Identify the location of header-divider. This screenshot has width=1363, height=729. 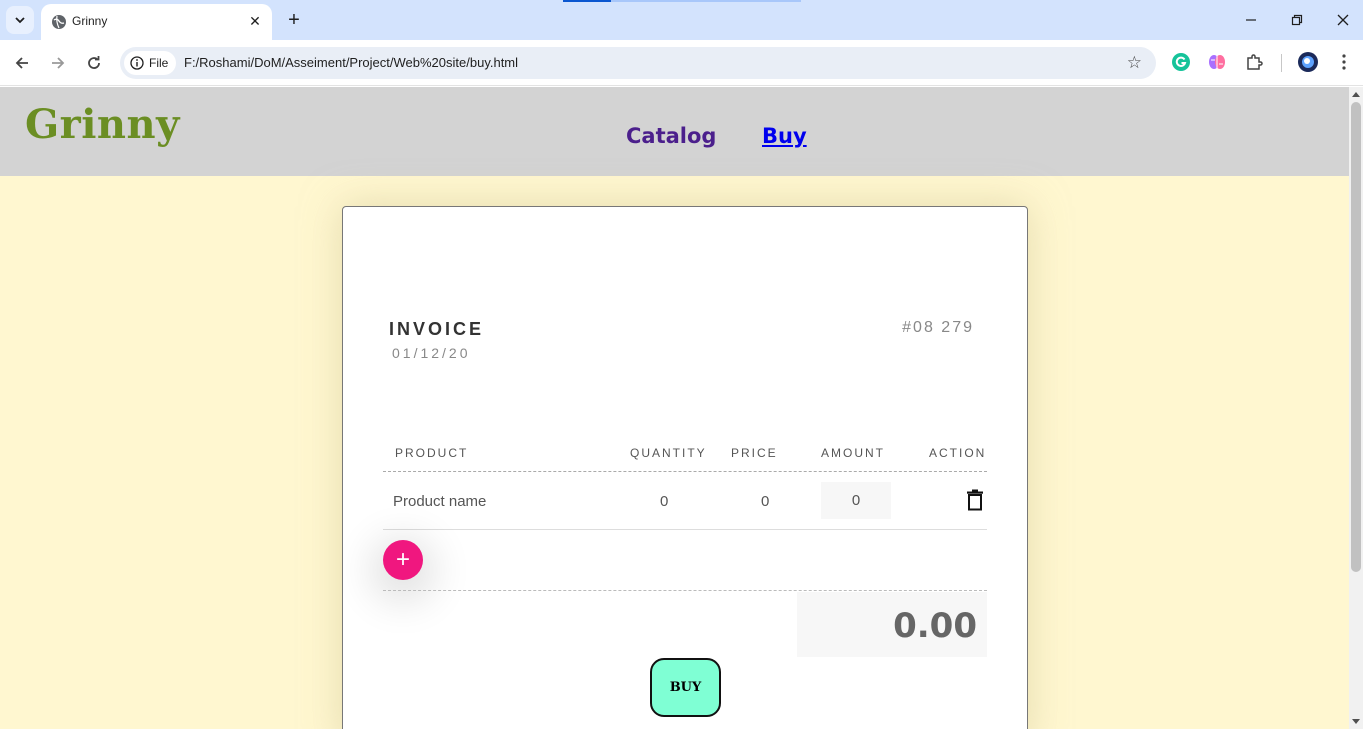
(685, 471).